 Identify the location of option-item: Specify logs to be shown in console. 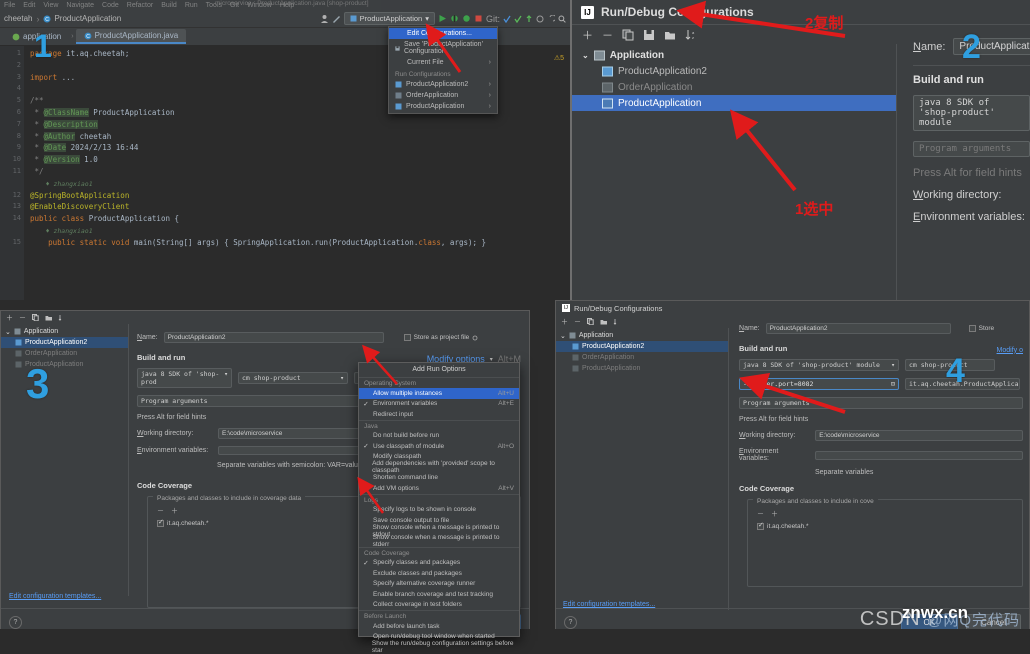
(439, 510).